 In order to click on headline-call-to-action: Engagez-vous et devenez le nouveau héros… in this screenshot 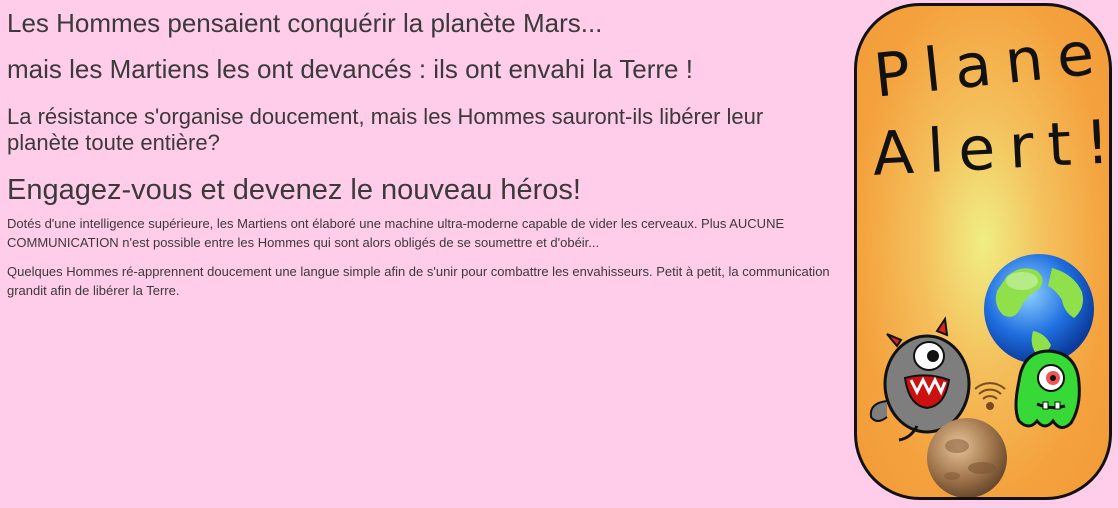, I will do `click(294, 190)`.